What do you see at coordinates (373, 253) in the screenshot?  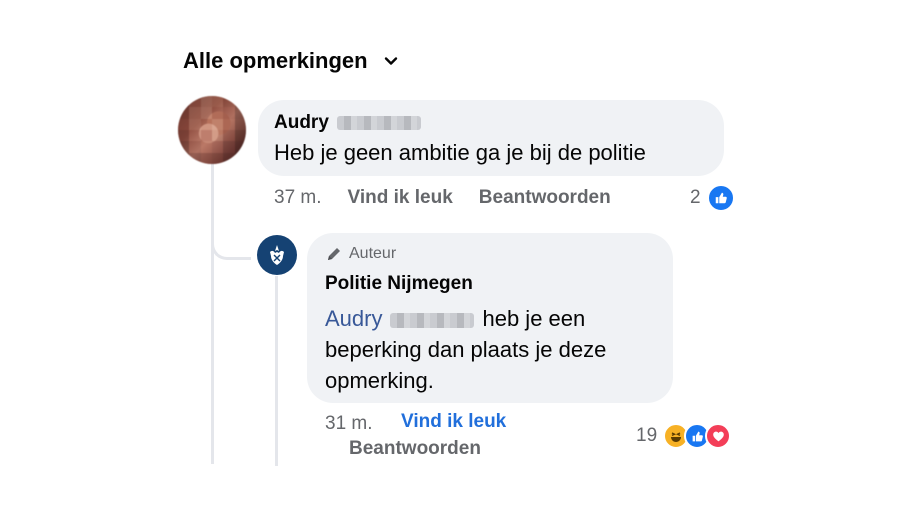 I see `author-badge-label: Auteur` at bounding box center [373, 253].